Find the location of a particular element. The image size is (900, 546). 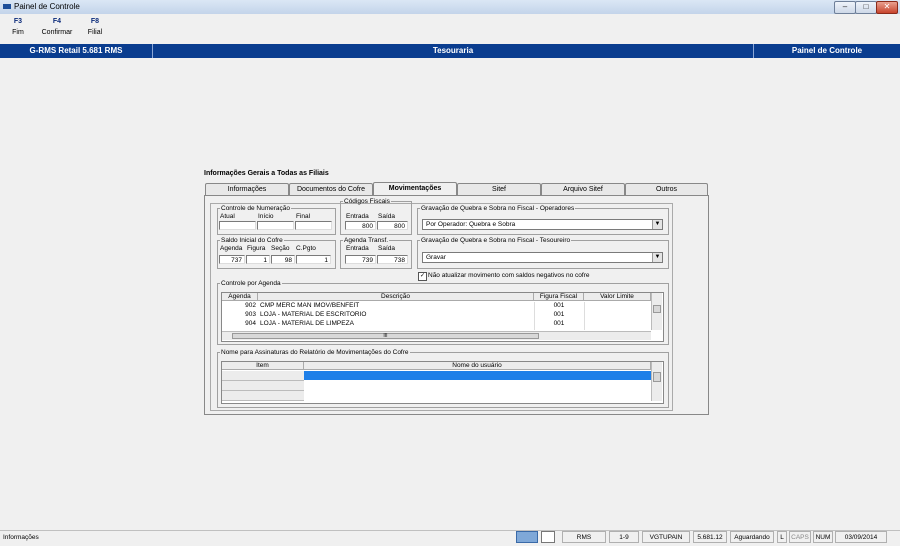

si-cpgto-label: C.Pgto is located at coordinates (306, 248).